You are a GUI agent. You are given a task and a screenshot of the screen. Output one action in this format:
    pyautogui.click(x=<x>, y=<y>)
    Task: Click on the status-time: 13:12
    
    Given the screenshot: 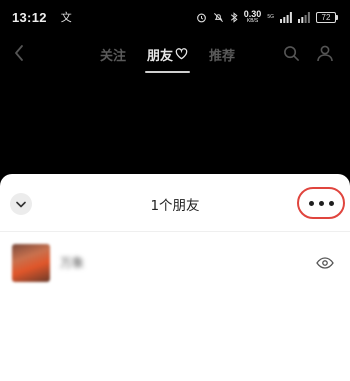 What is the action you would take?
    pyautogui.click(x=29, y=17)
    